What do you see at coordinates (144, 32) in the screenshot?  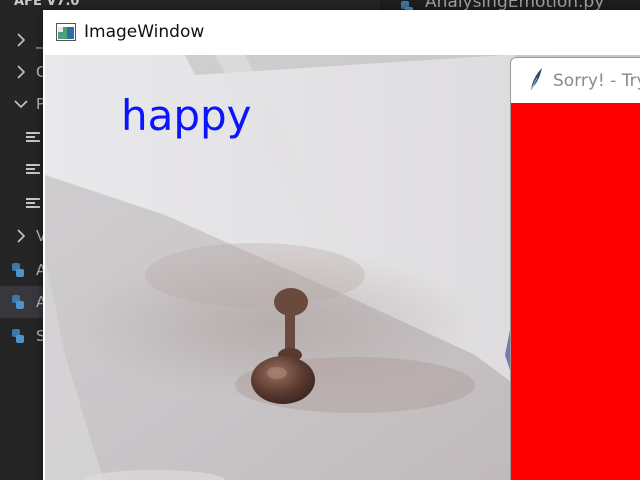 I see `image-window-title: ImageWindow` at bounding box center [144, 32].